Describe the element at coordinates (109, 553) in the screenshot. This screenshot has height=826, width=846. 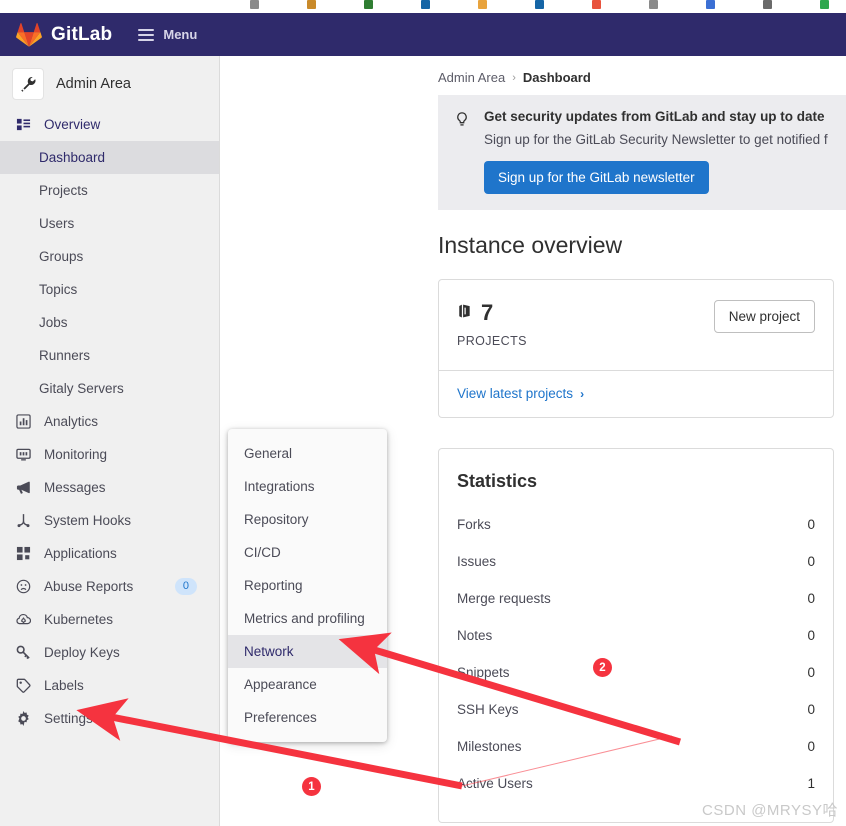
I see `sidebar-item-applications: Applications` at that location.